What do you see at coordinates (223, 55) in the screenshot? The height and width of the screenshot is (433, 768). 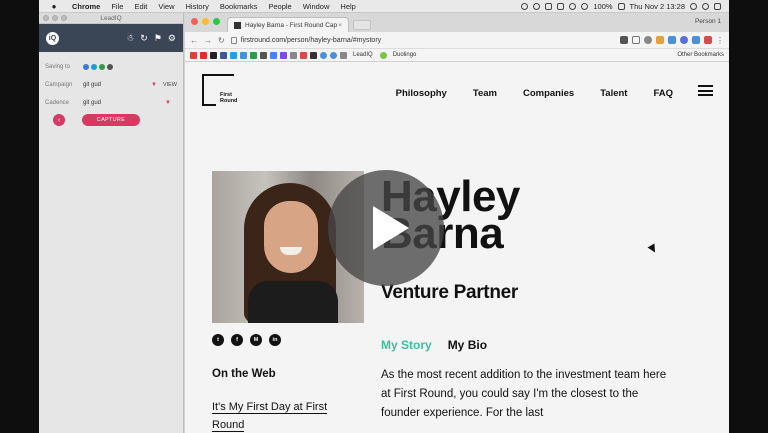 I see `linkedin-icon` at bounding box center [223, 55].